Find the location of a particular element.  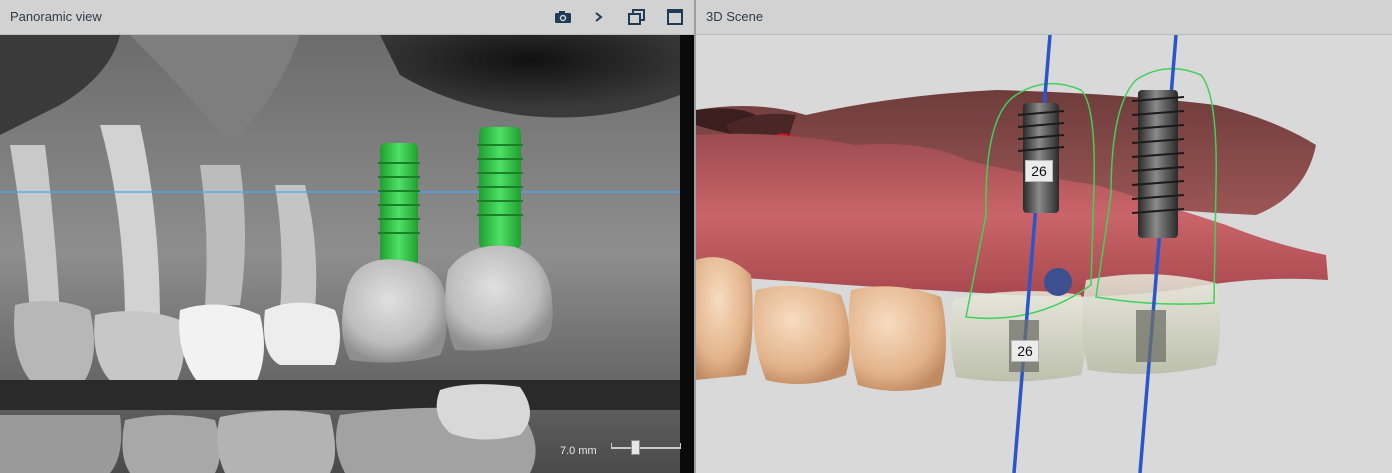

chevron-right-icon is located at coordinates (599, 17).